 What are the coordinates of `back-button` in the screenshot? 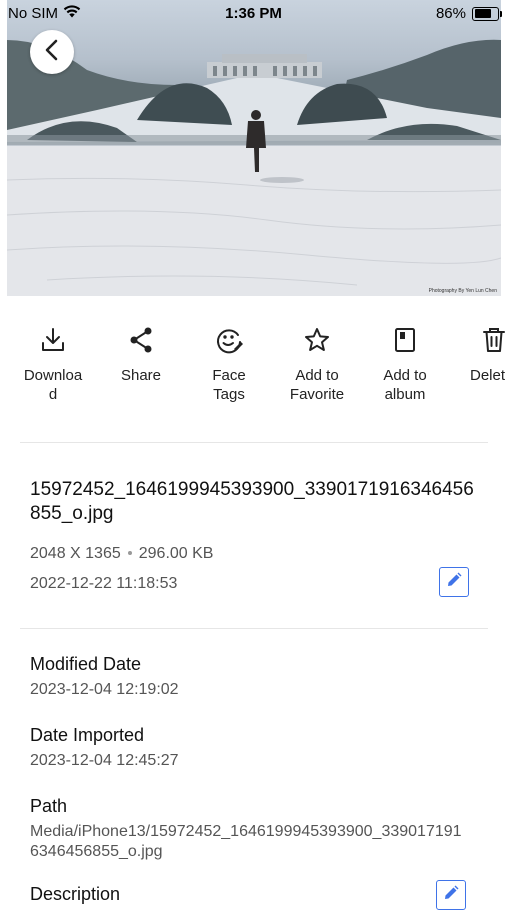 It's located at (52, 52).